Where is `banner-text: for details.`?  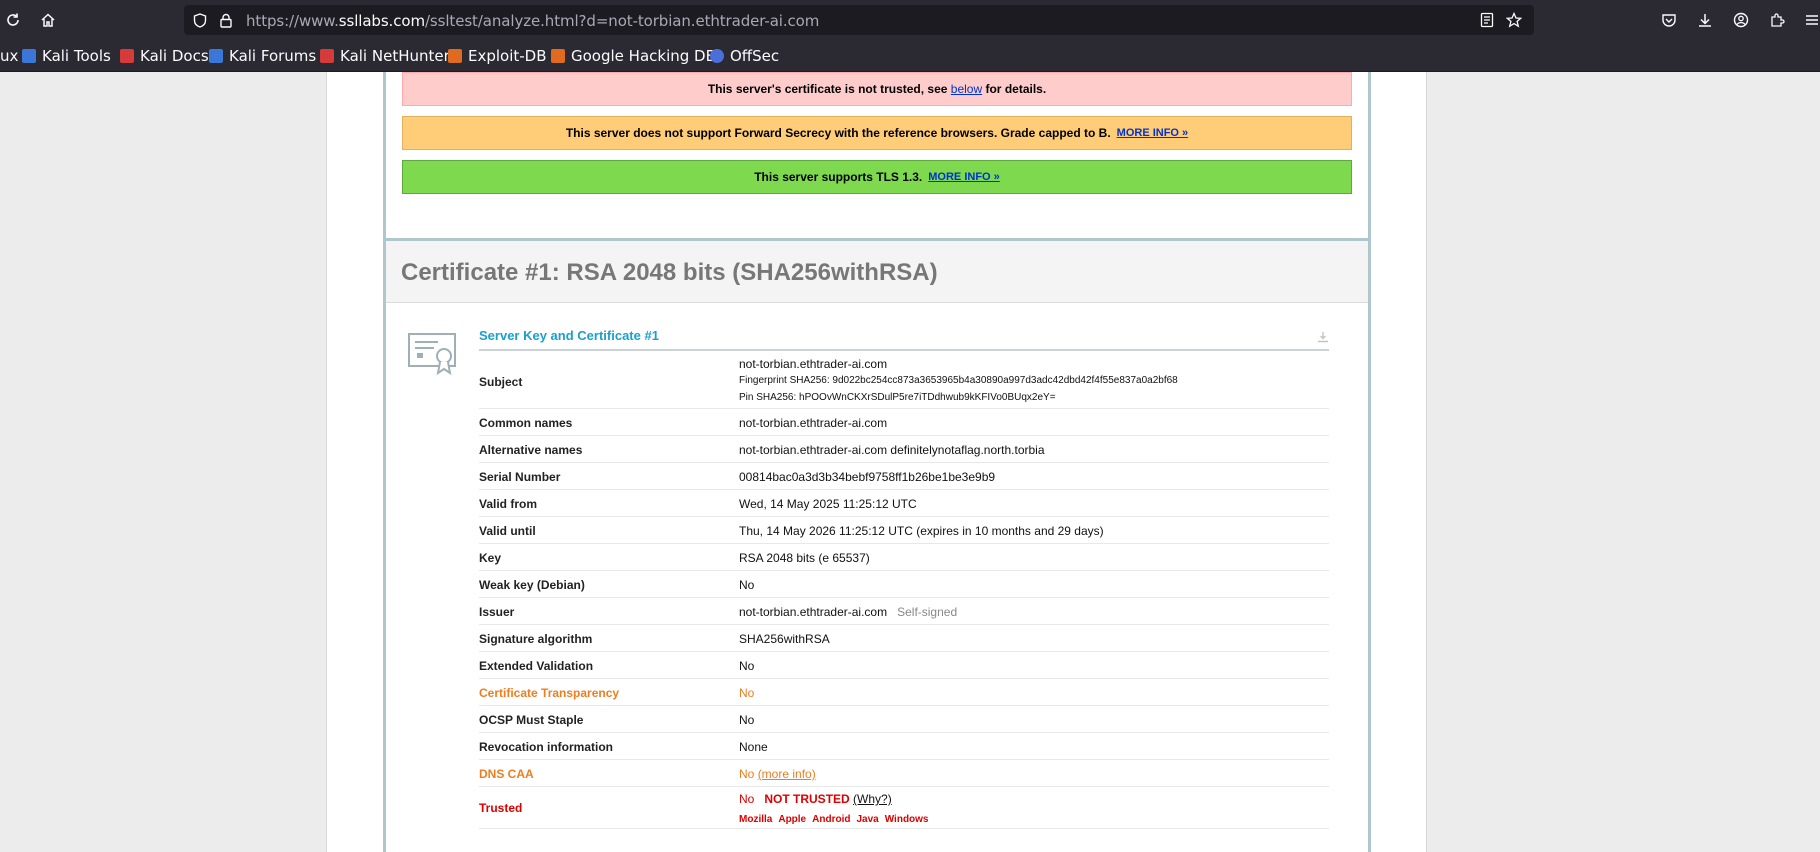
banner-text: for details. is located at coordinates (1016, 89).